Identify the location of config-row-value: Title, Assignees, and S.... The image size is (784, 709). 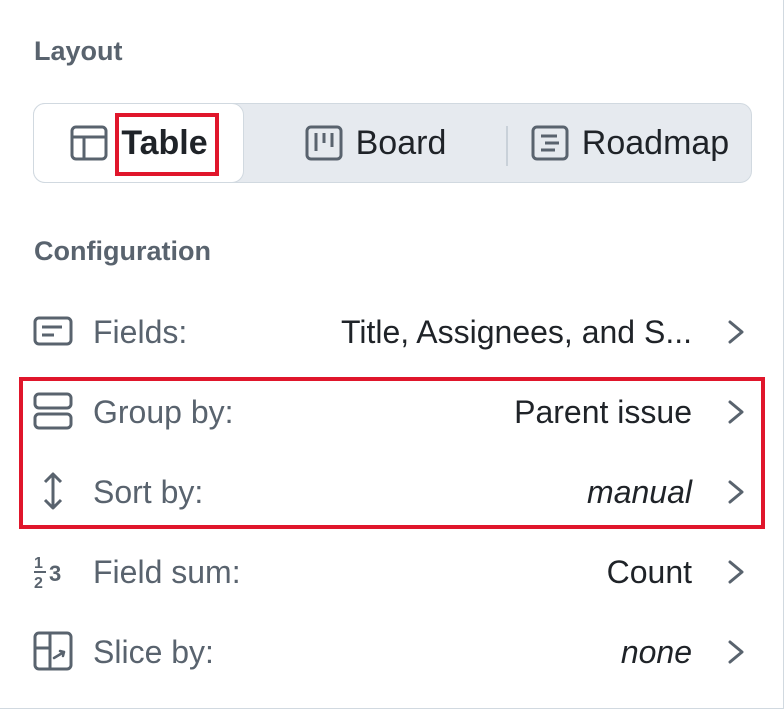
(516, 332).